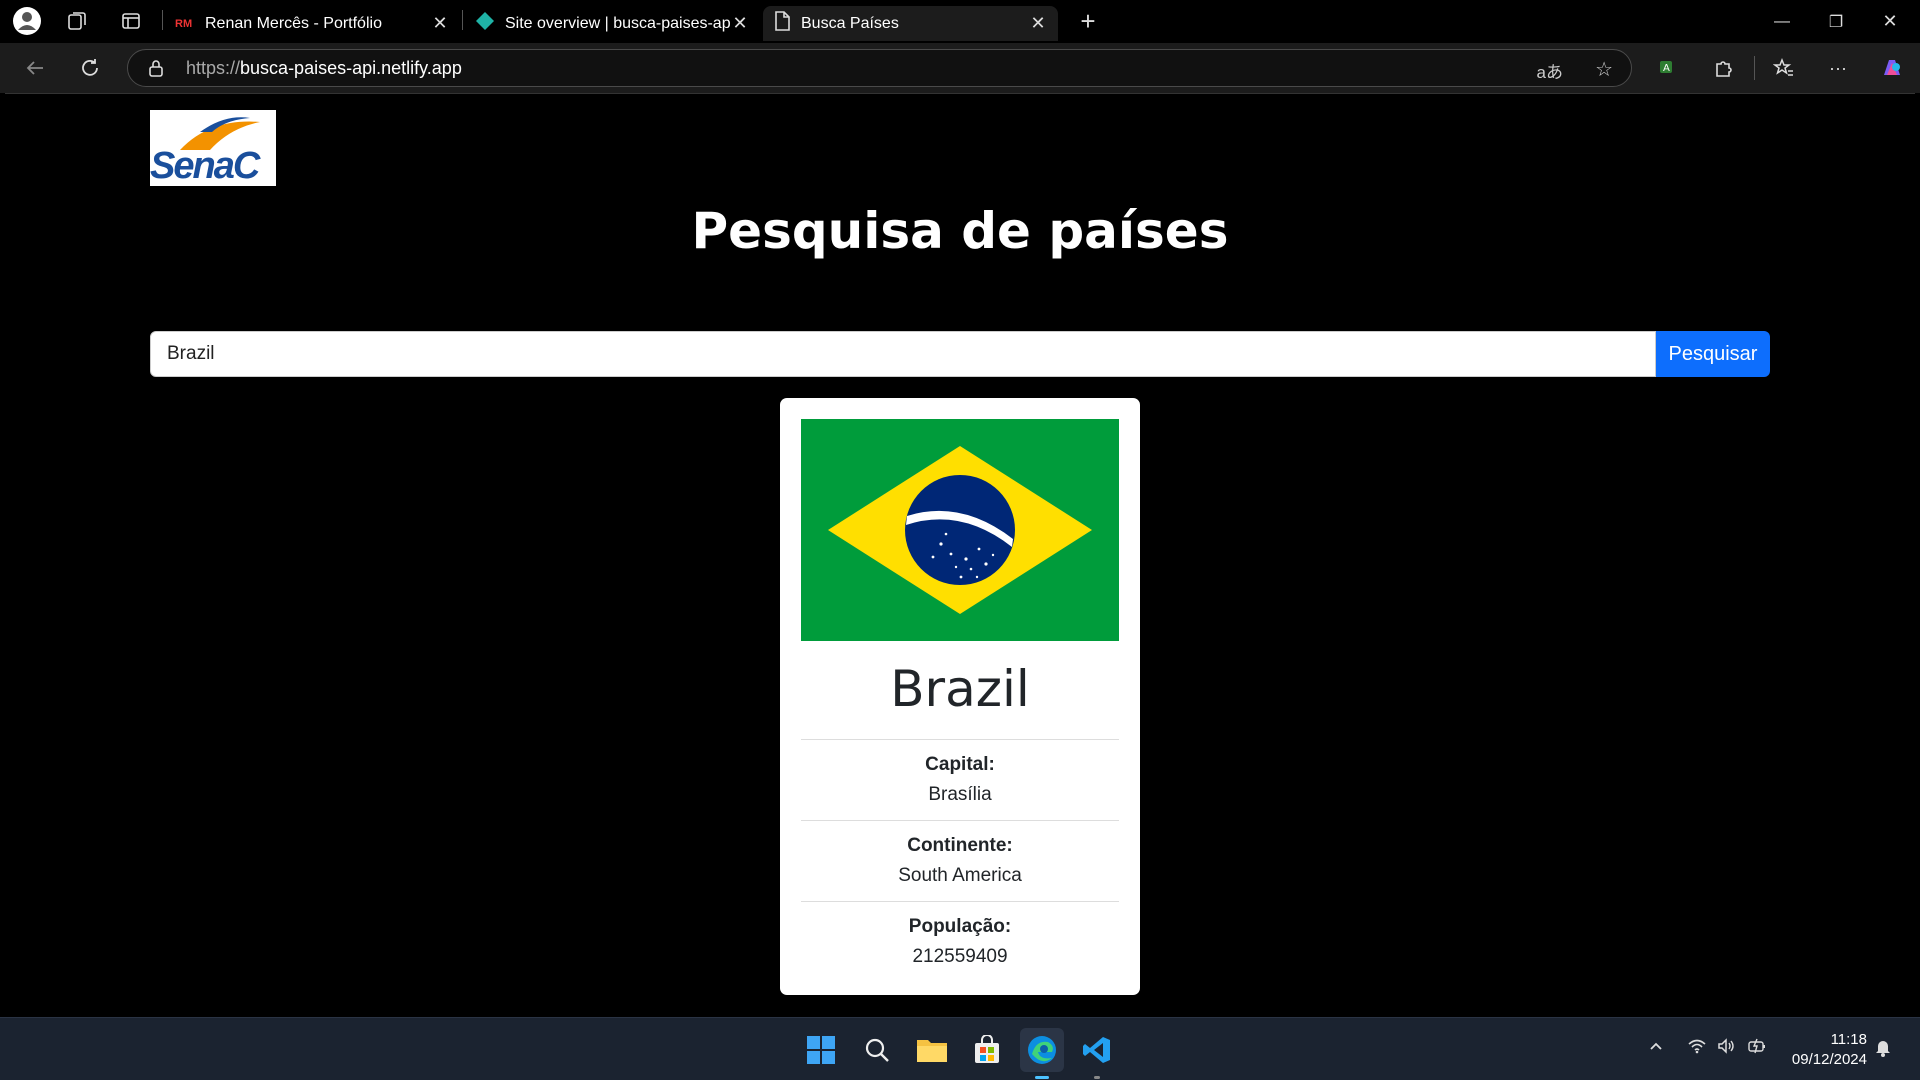  Describe the element at coordinates (1097, 1050) in the screenshot. I see `vscode-icon` at that location.